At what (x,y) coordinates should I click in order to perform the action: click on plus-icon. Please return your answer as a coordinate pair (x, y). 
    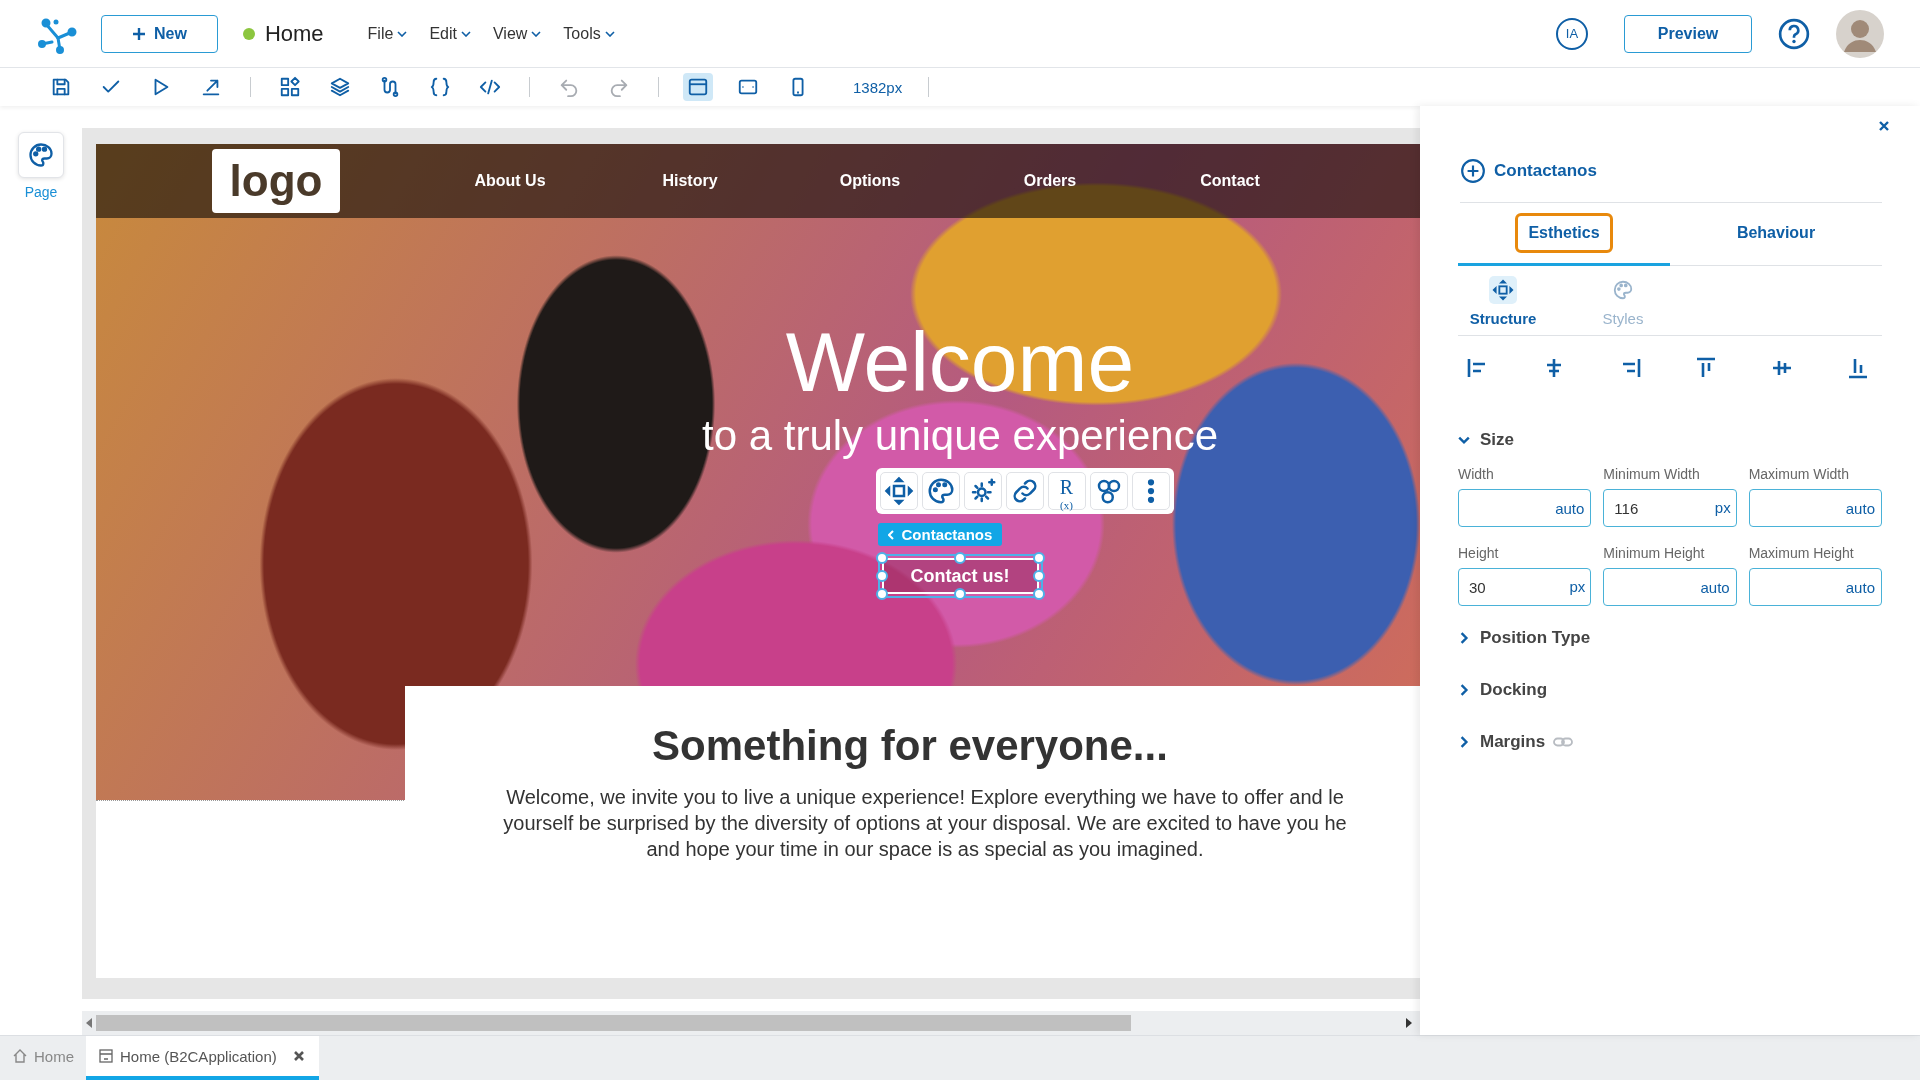
    Looking at the image, I should click on (139, 33).